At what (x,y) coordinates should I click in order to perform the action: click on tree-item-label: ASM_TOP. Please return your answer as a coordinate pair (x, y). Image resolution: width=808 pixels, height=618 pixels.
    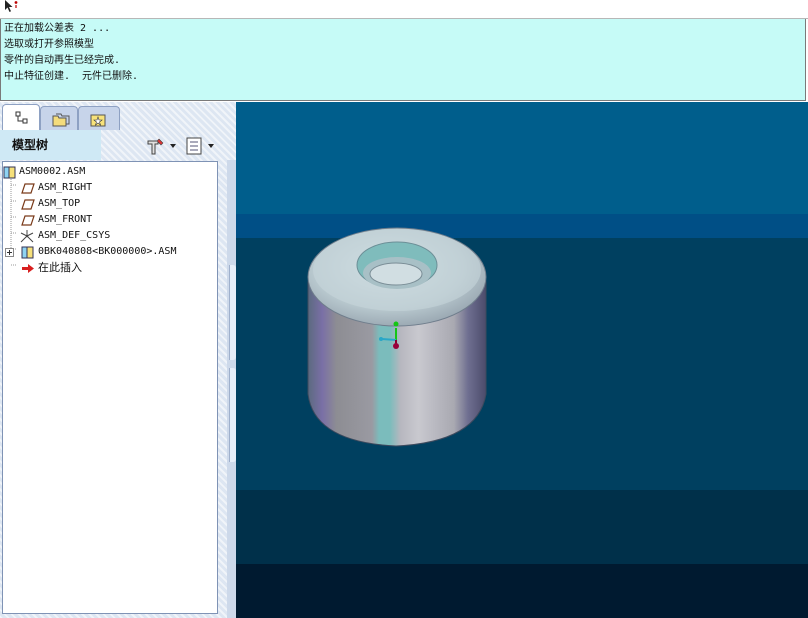
    Looking at the image, I should click on (59, 203).